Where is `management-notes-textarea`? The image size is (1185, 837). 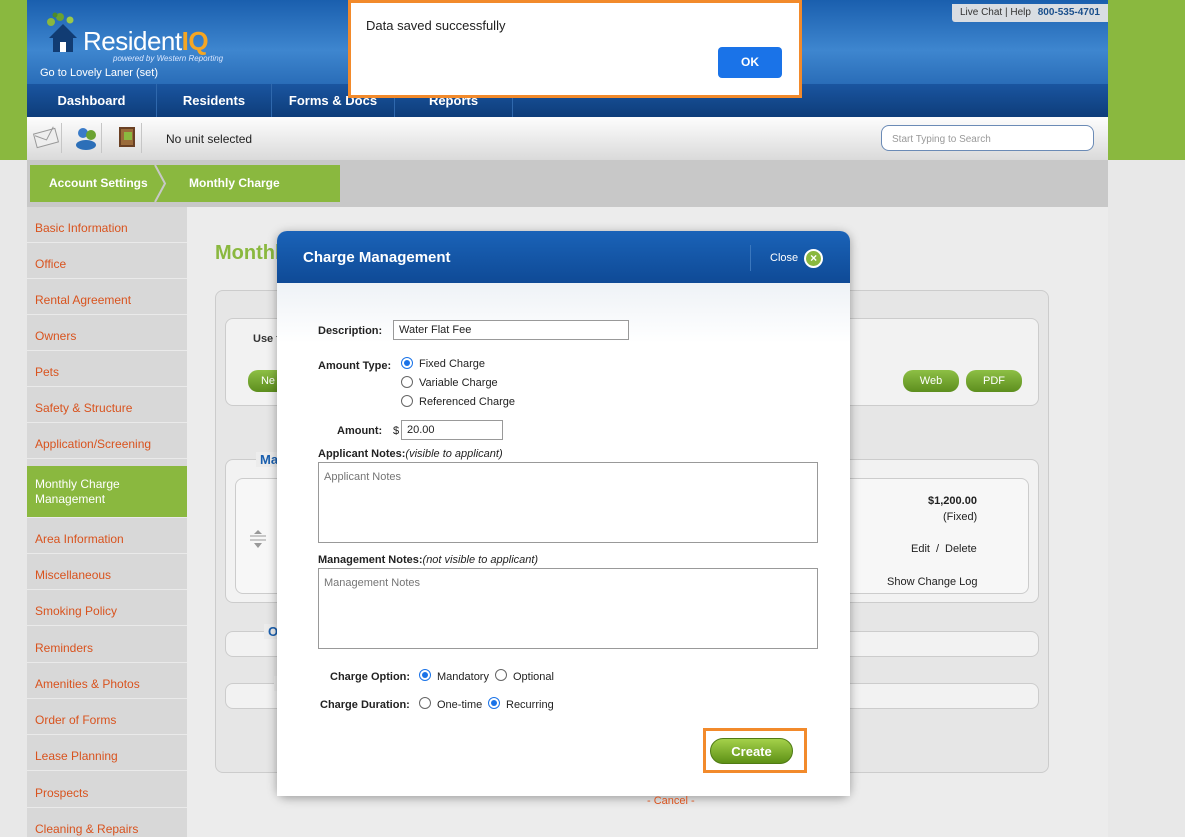
management-notes-textarea is located at coordinates (568, 608).